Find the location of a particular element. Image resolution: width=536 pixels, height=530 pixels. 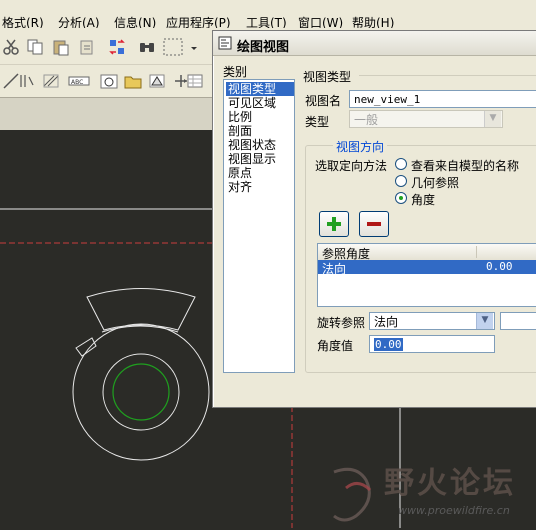

category-item-section: 剖面 is located at coordinates (260, 131).